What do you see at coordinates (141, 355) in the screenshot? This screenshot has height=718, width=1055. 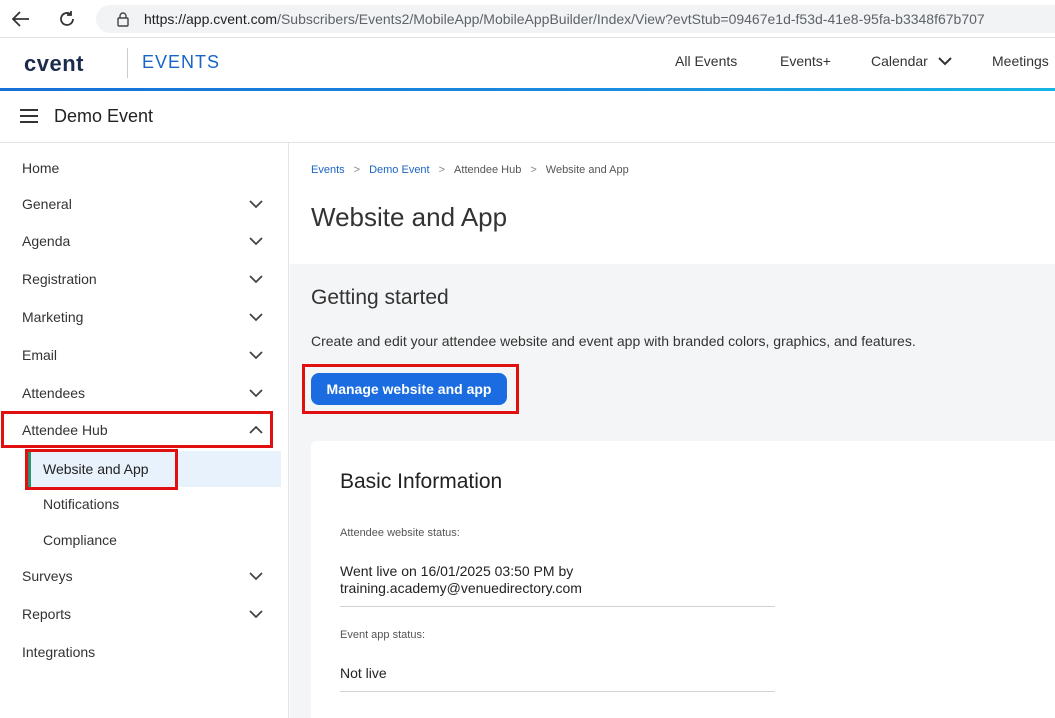 I see `sidebar-item-email: Email` at bounding box center [141, 355].